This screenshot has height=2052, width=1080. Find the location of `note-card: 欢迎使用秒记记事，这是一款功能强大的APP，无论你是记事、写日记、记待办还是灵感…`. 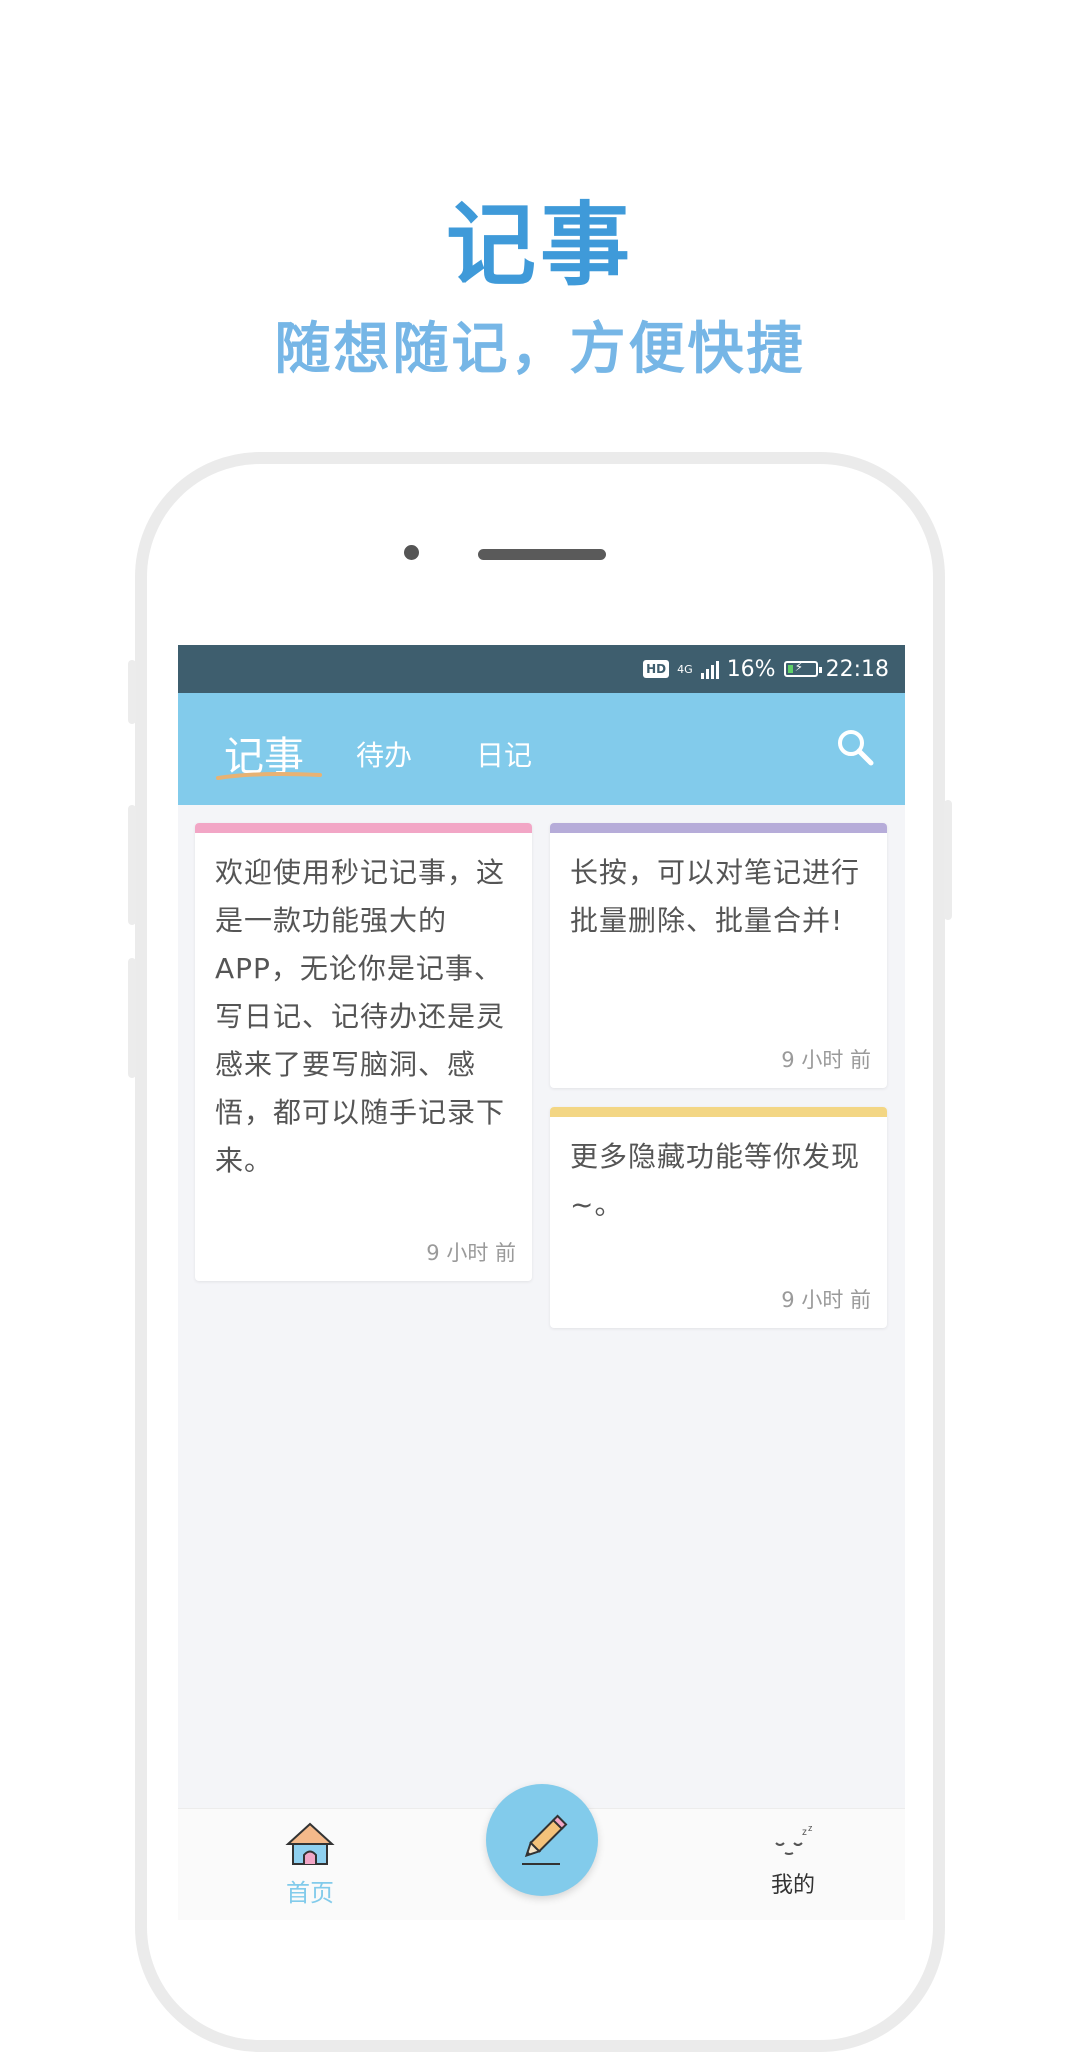

note-card: 欢迎使用秒记记事，这是一款功能强大的APP，无论你是记事、写日记、记待办还是灵感… is located at coordinates (363, 1052).